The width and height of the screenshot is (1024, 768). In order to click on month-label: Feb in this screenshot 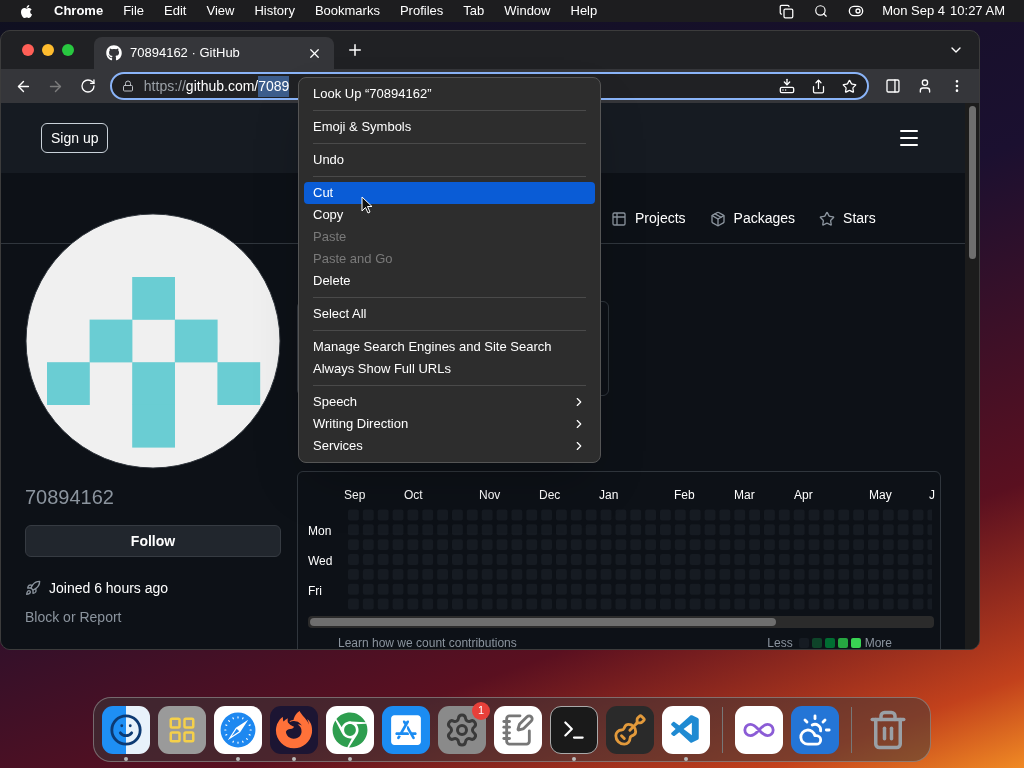, I will do `click(684, 495)`.